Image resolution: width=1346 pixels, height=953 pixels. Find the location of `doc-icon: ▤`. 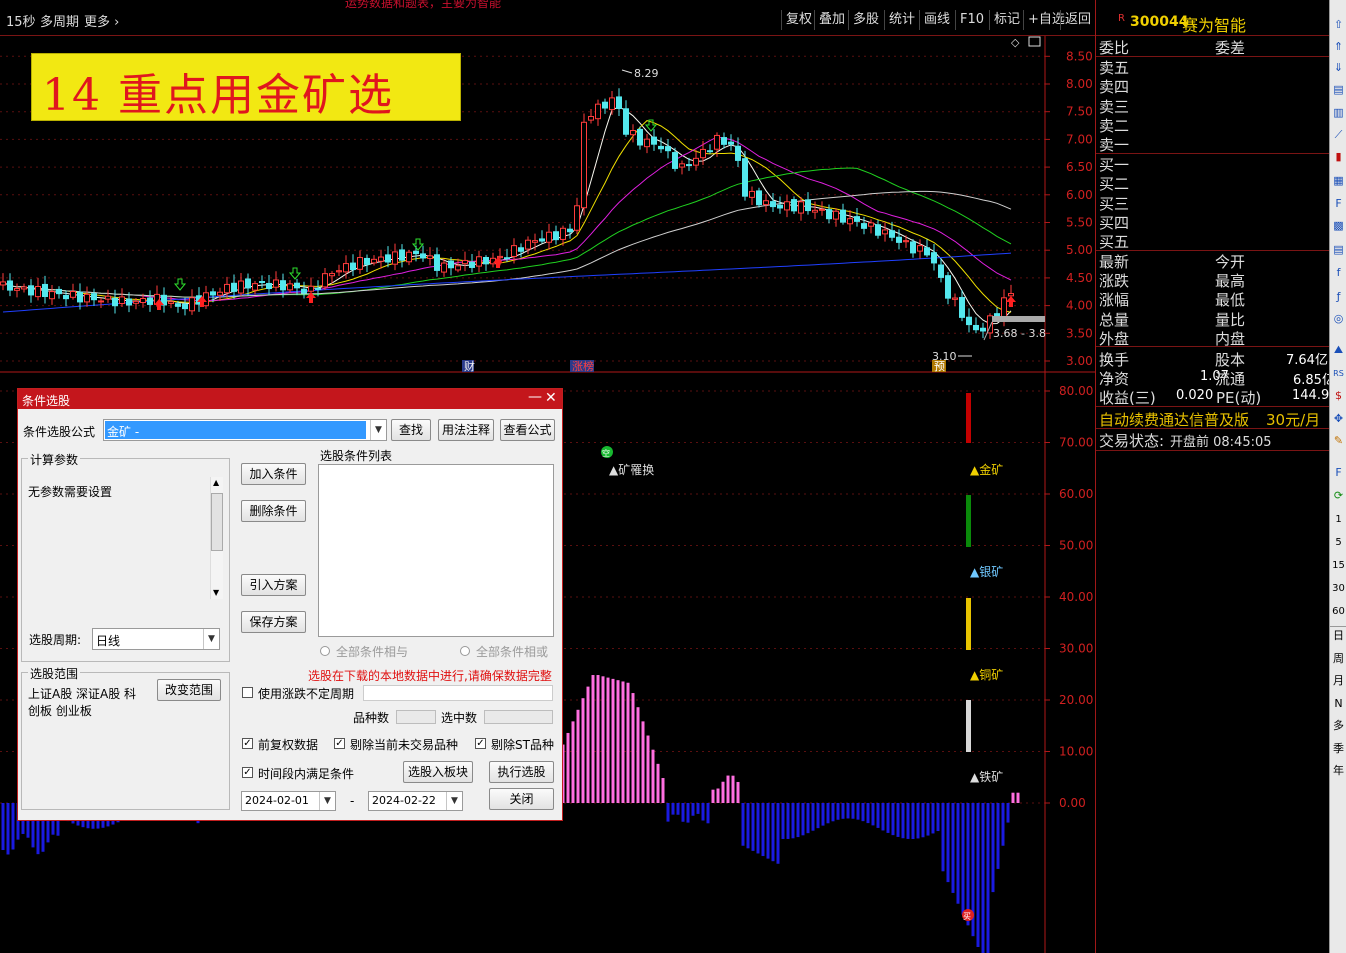

doc-icon: ▤ is located at coordinates (1338, 89).